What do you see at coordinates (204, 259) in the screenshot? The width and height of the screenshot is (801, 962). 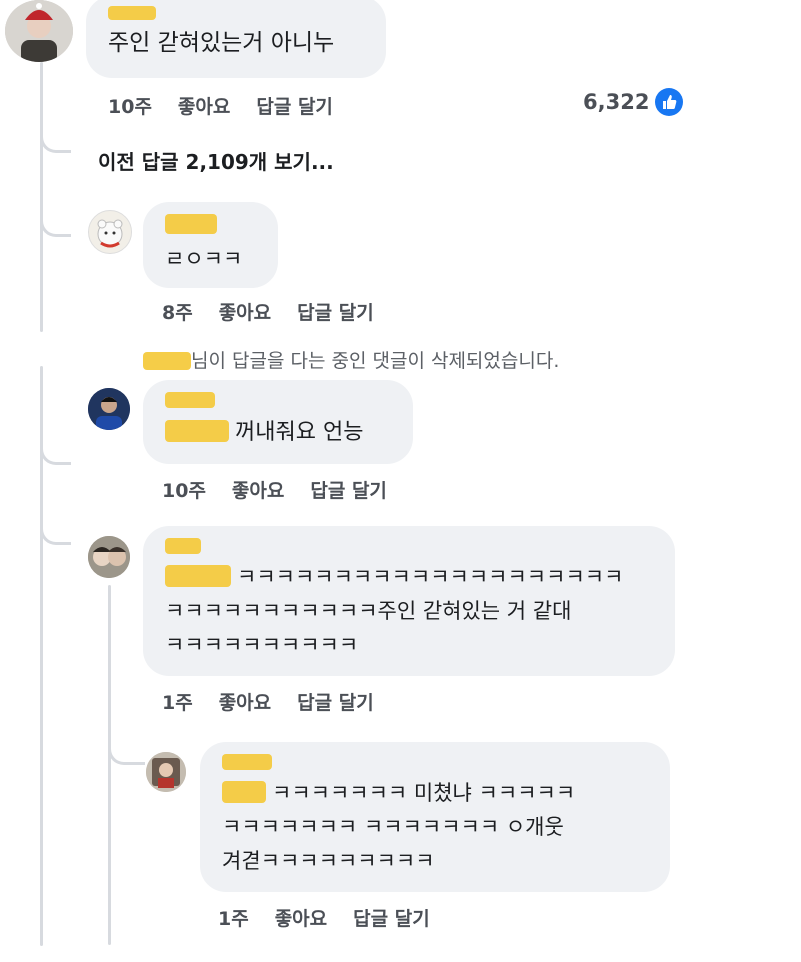 I see `comment-text: ㄹㅇㅋㅋ` at bounding box center [204, 259].